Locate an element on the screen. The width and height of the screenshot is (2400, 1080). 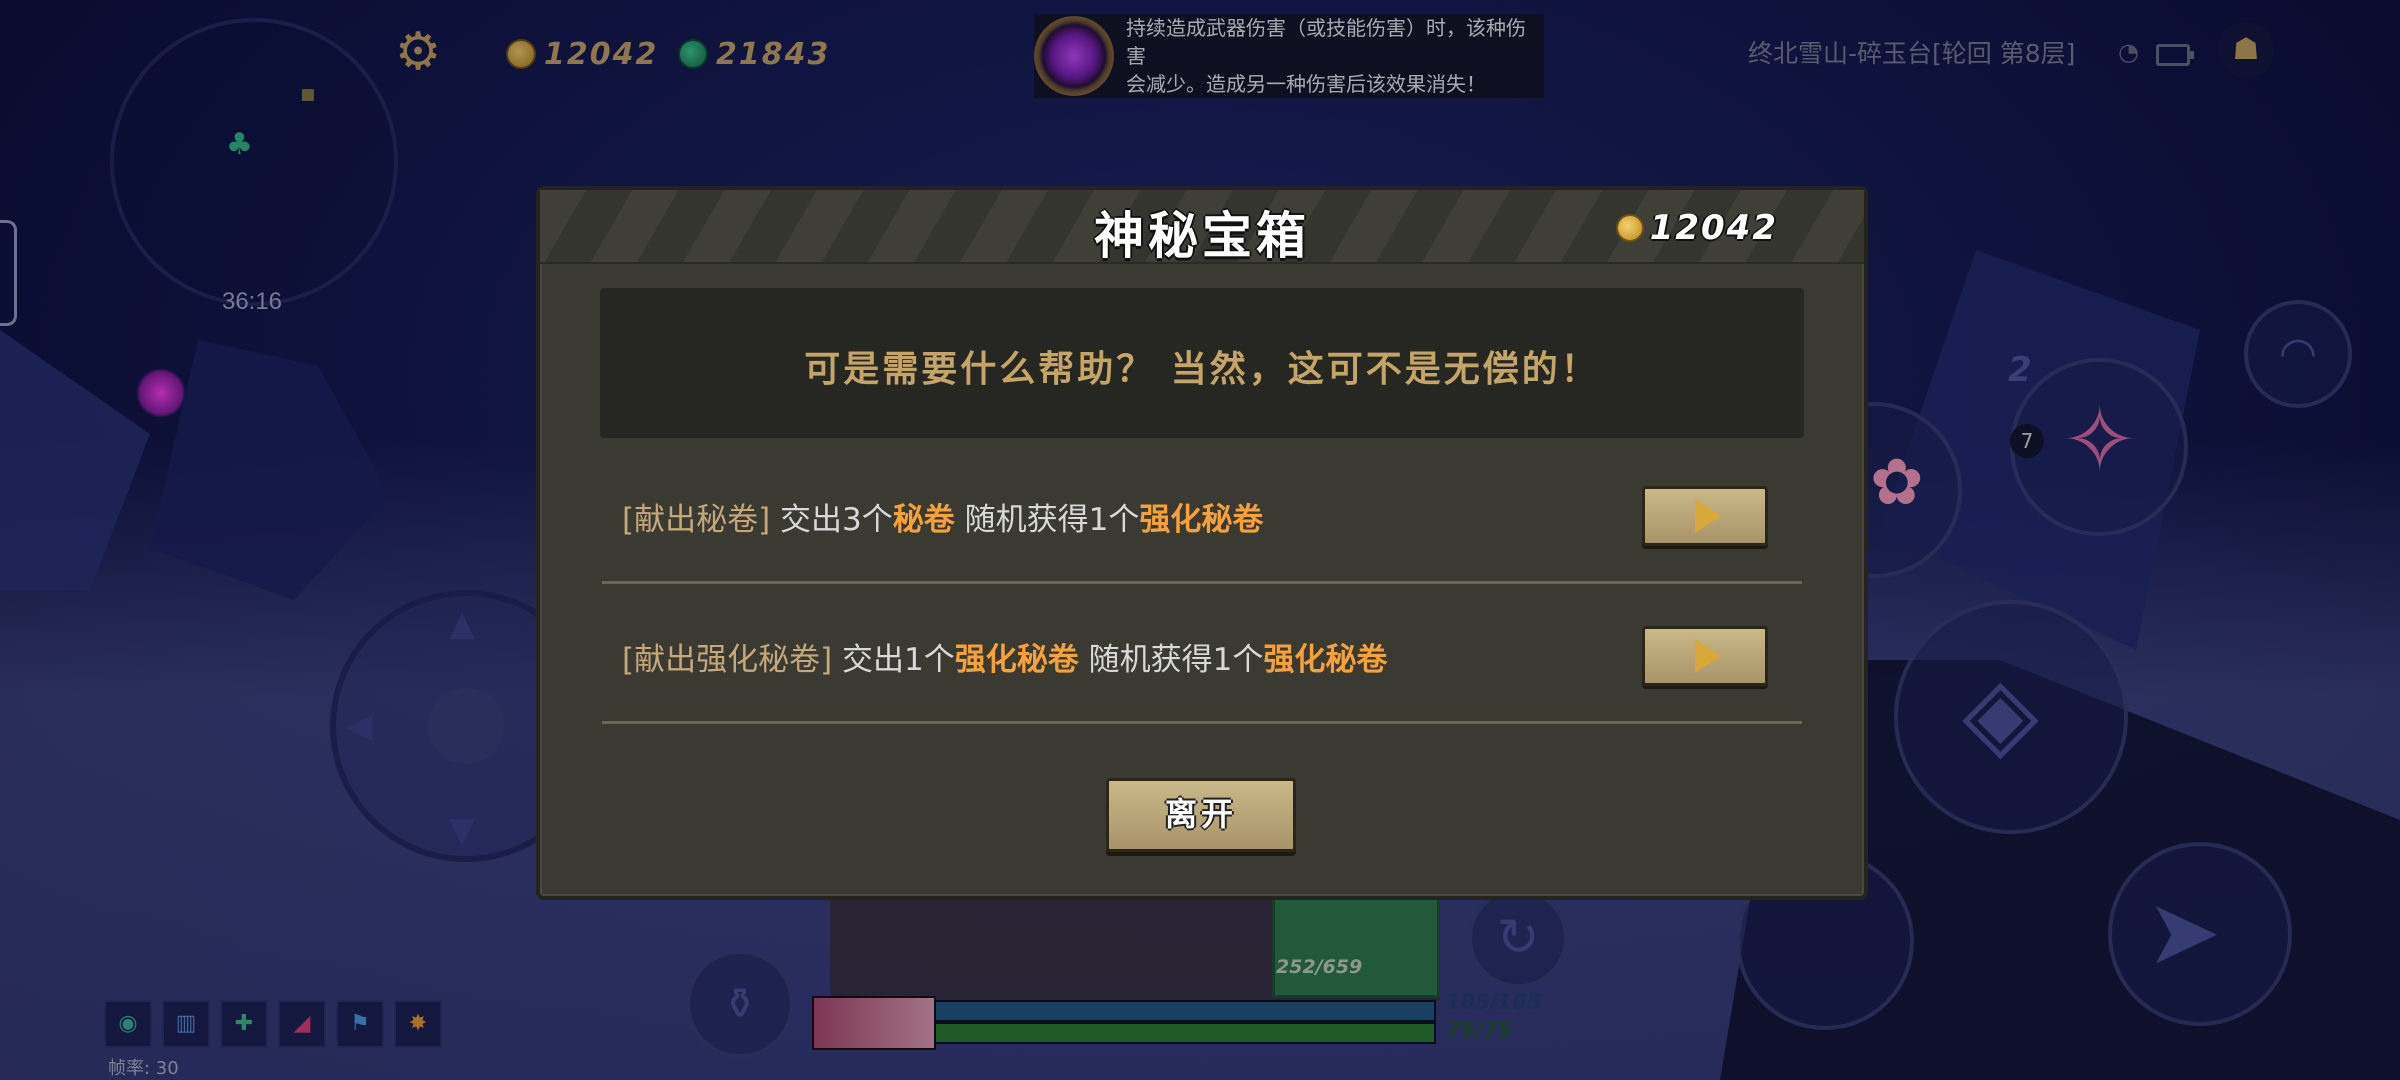
dialog-gold-counter: 12042 is located at coordinates (1696, 228).